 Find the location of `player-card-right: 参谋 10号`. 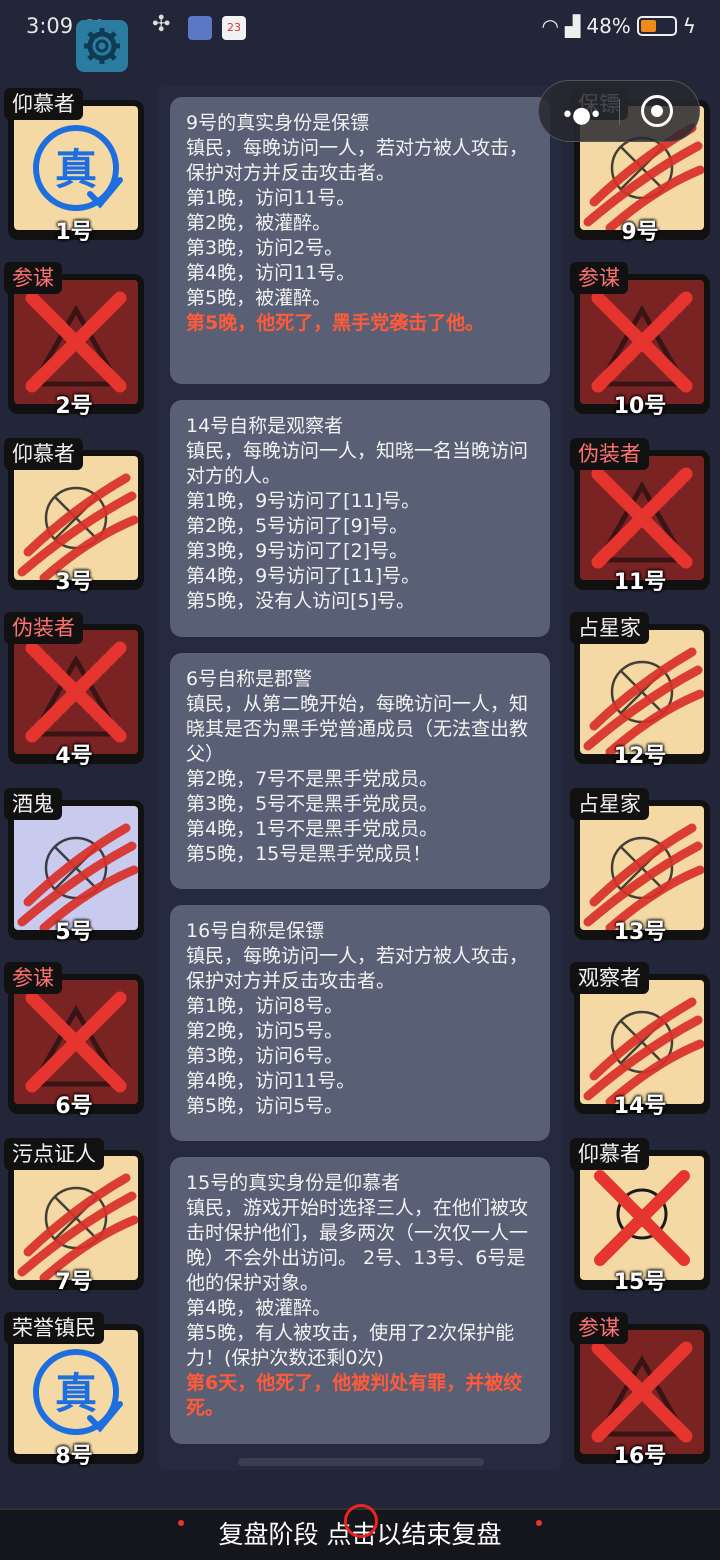

player-card-right: 参谋 10号 is located at coordinates (640, 340).